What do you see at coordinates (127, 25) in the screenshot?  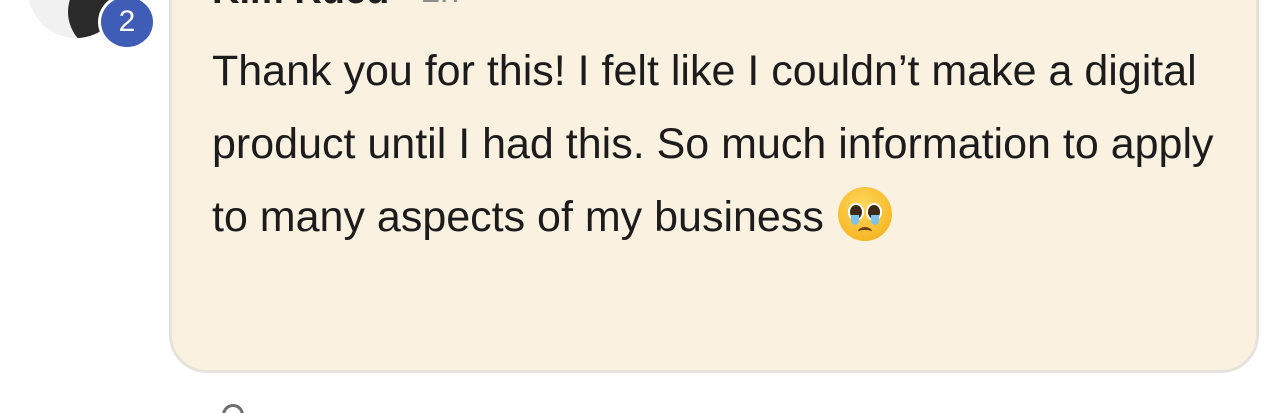 I see `level-badge: 2` at bounding box center [127, 25].